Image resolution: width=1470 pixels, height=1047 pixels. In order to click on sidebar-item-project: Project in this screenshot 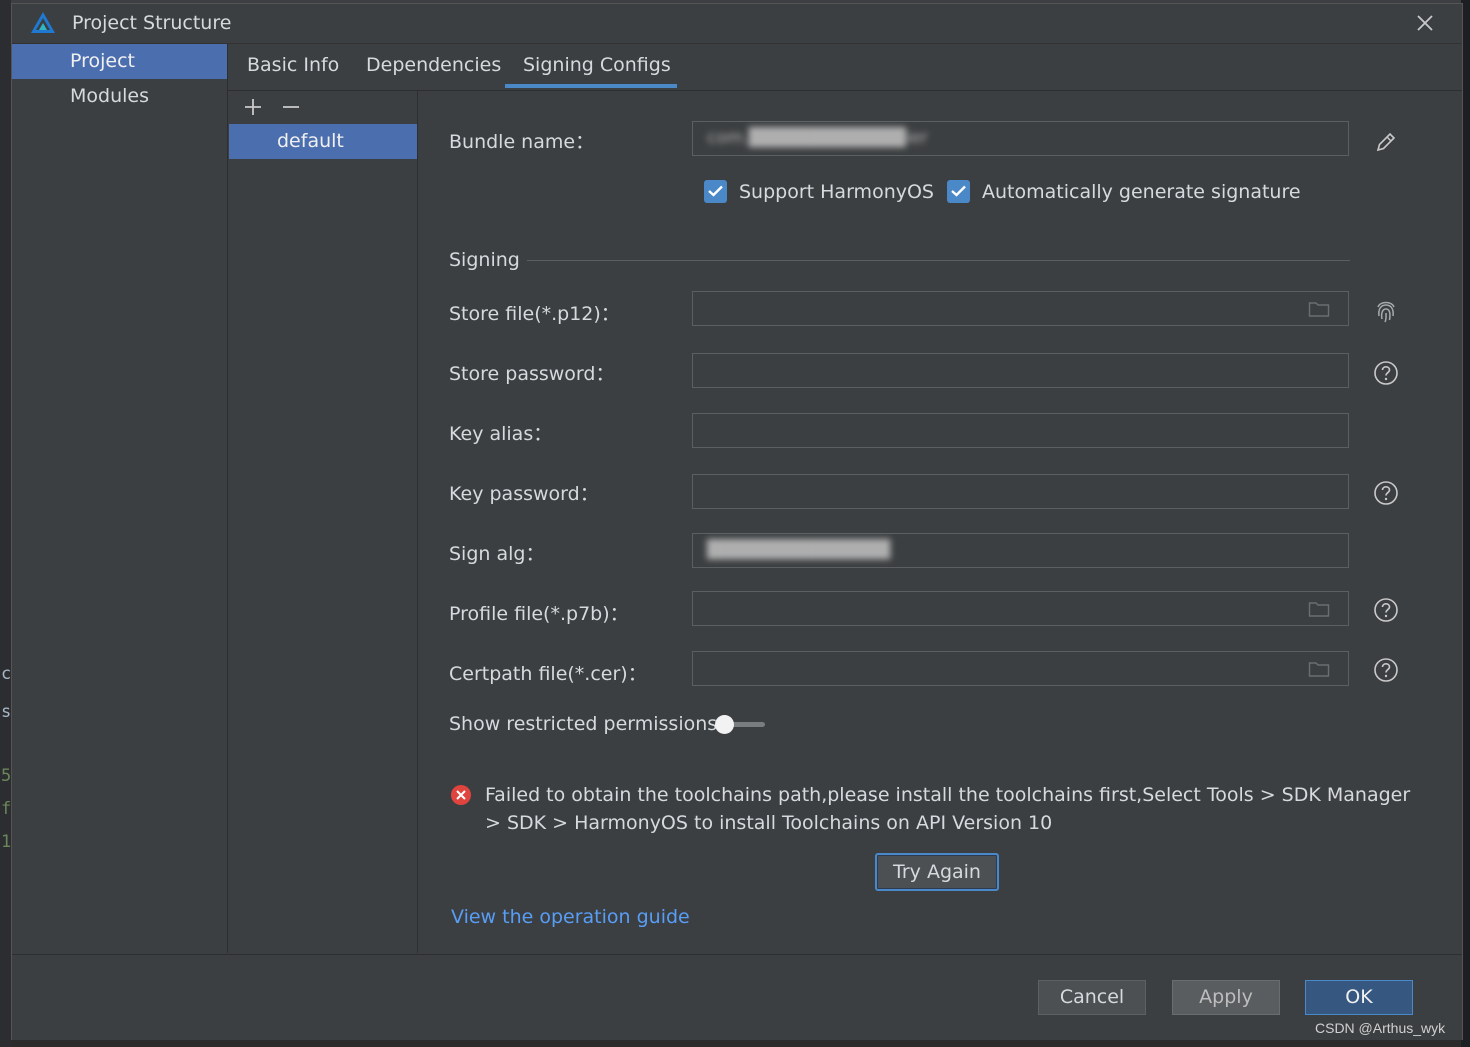, I will do `click(119, 61)`.